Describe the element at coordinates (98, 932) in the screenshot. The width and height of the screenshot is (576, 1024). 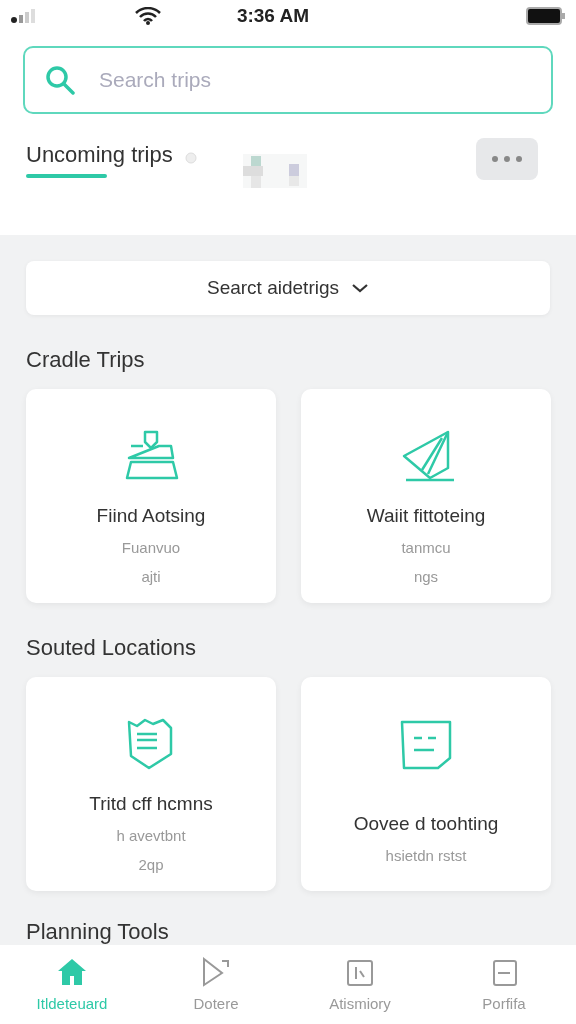
I see `section-heading: Planning Tools` at that location.